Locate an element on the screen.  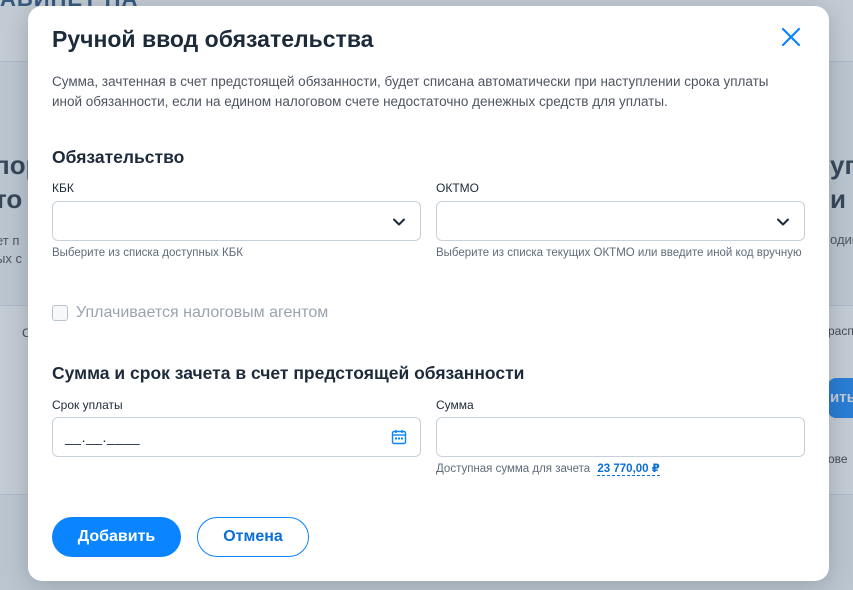
tax-agent-checkbox-row: Уплачивается налоговым агентом is located at coordinates (190, 313).